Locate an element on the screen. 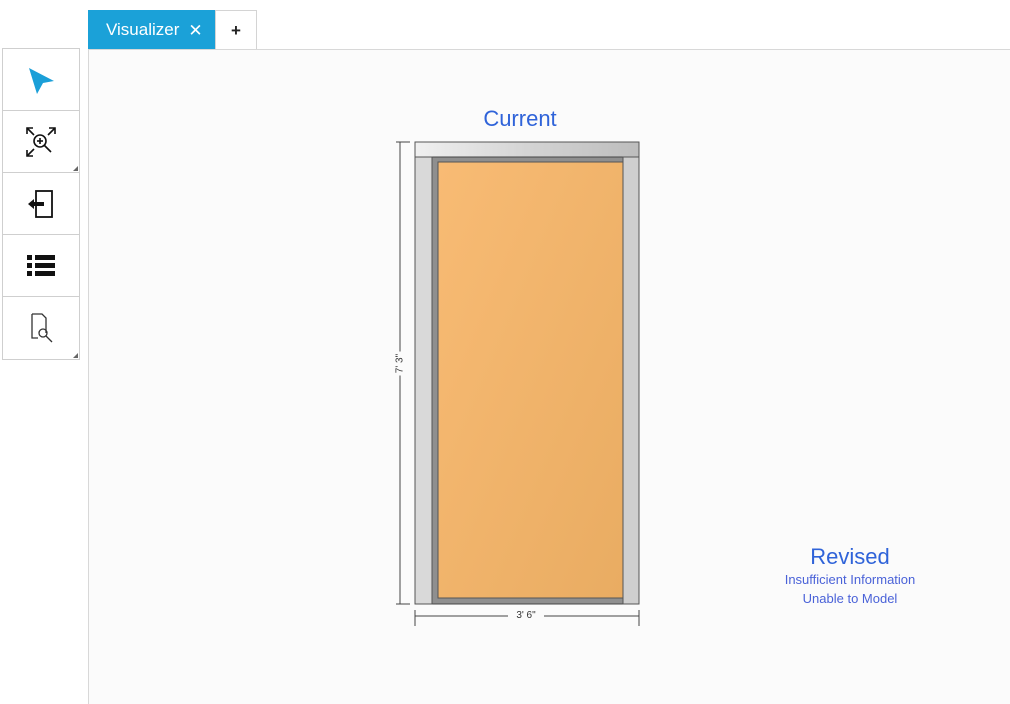 This screenshot has height=704, width=1010. frame-right-jamb is located at coordinates (631, 380).